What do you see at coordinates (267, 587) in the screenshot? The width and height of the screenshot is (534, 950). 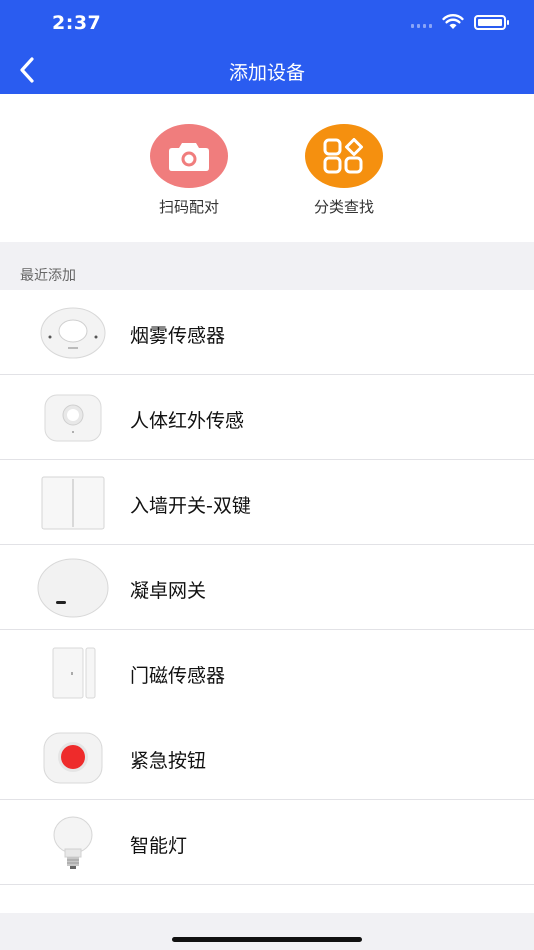 I see `device-row: 凝卓网关` at bounding box center [267, 587].